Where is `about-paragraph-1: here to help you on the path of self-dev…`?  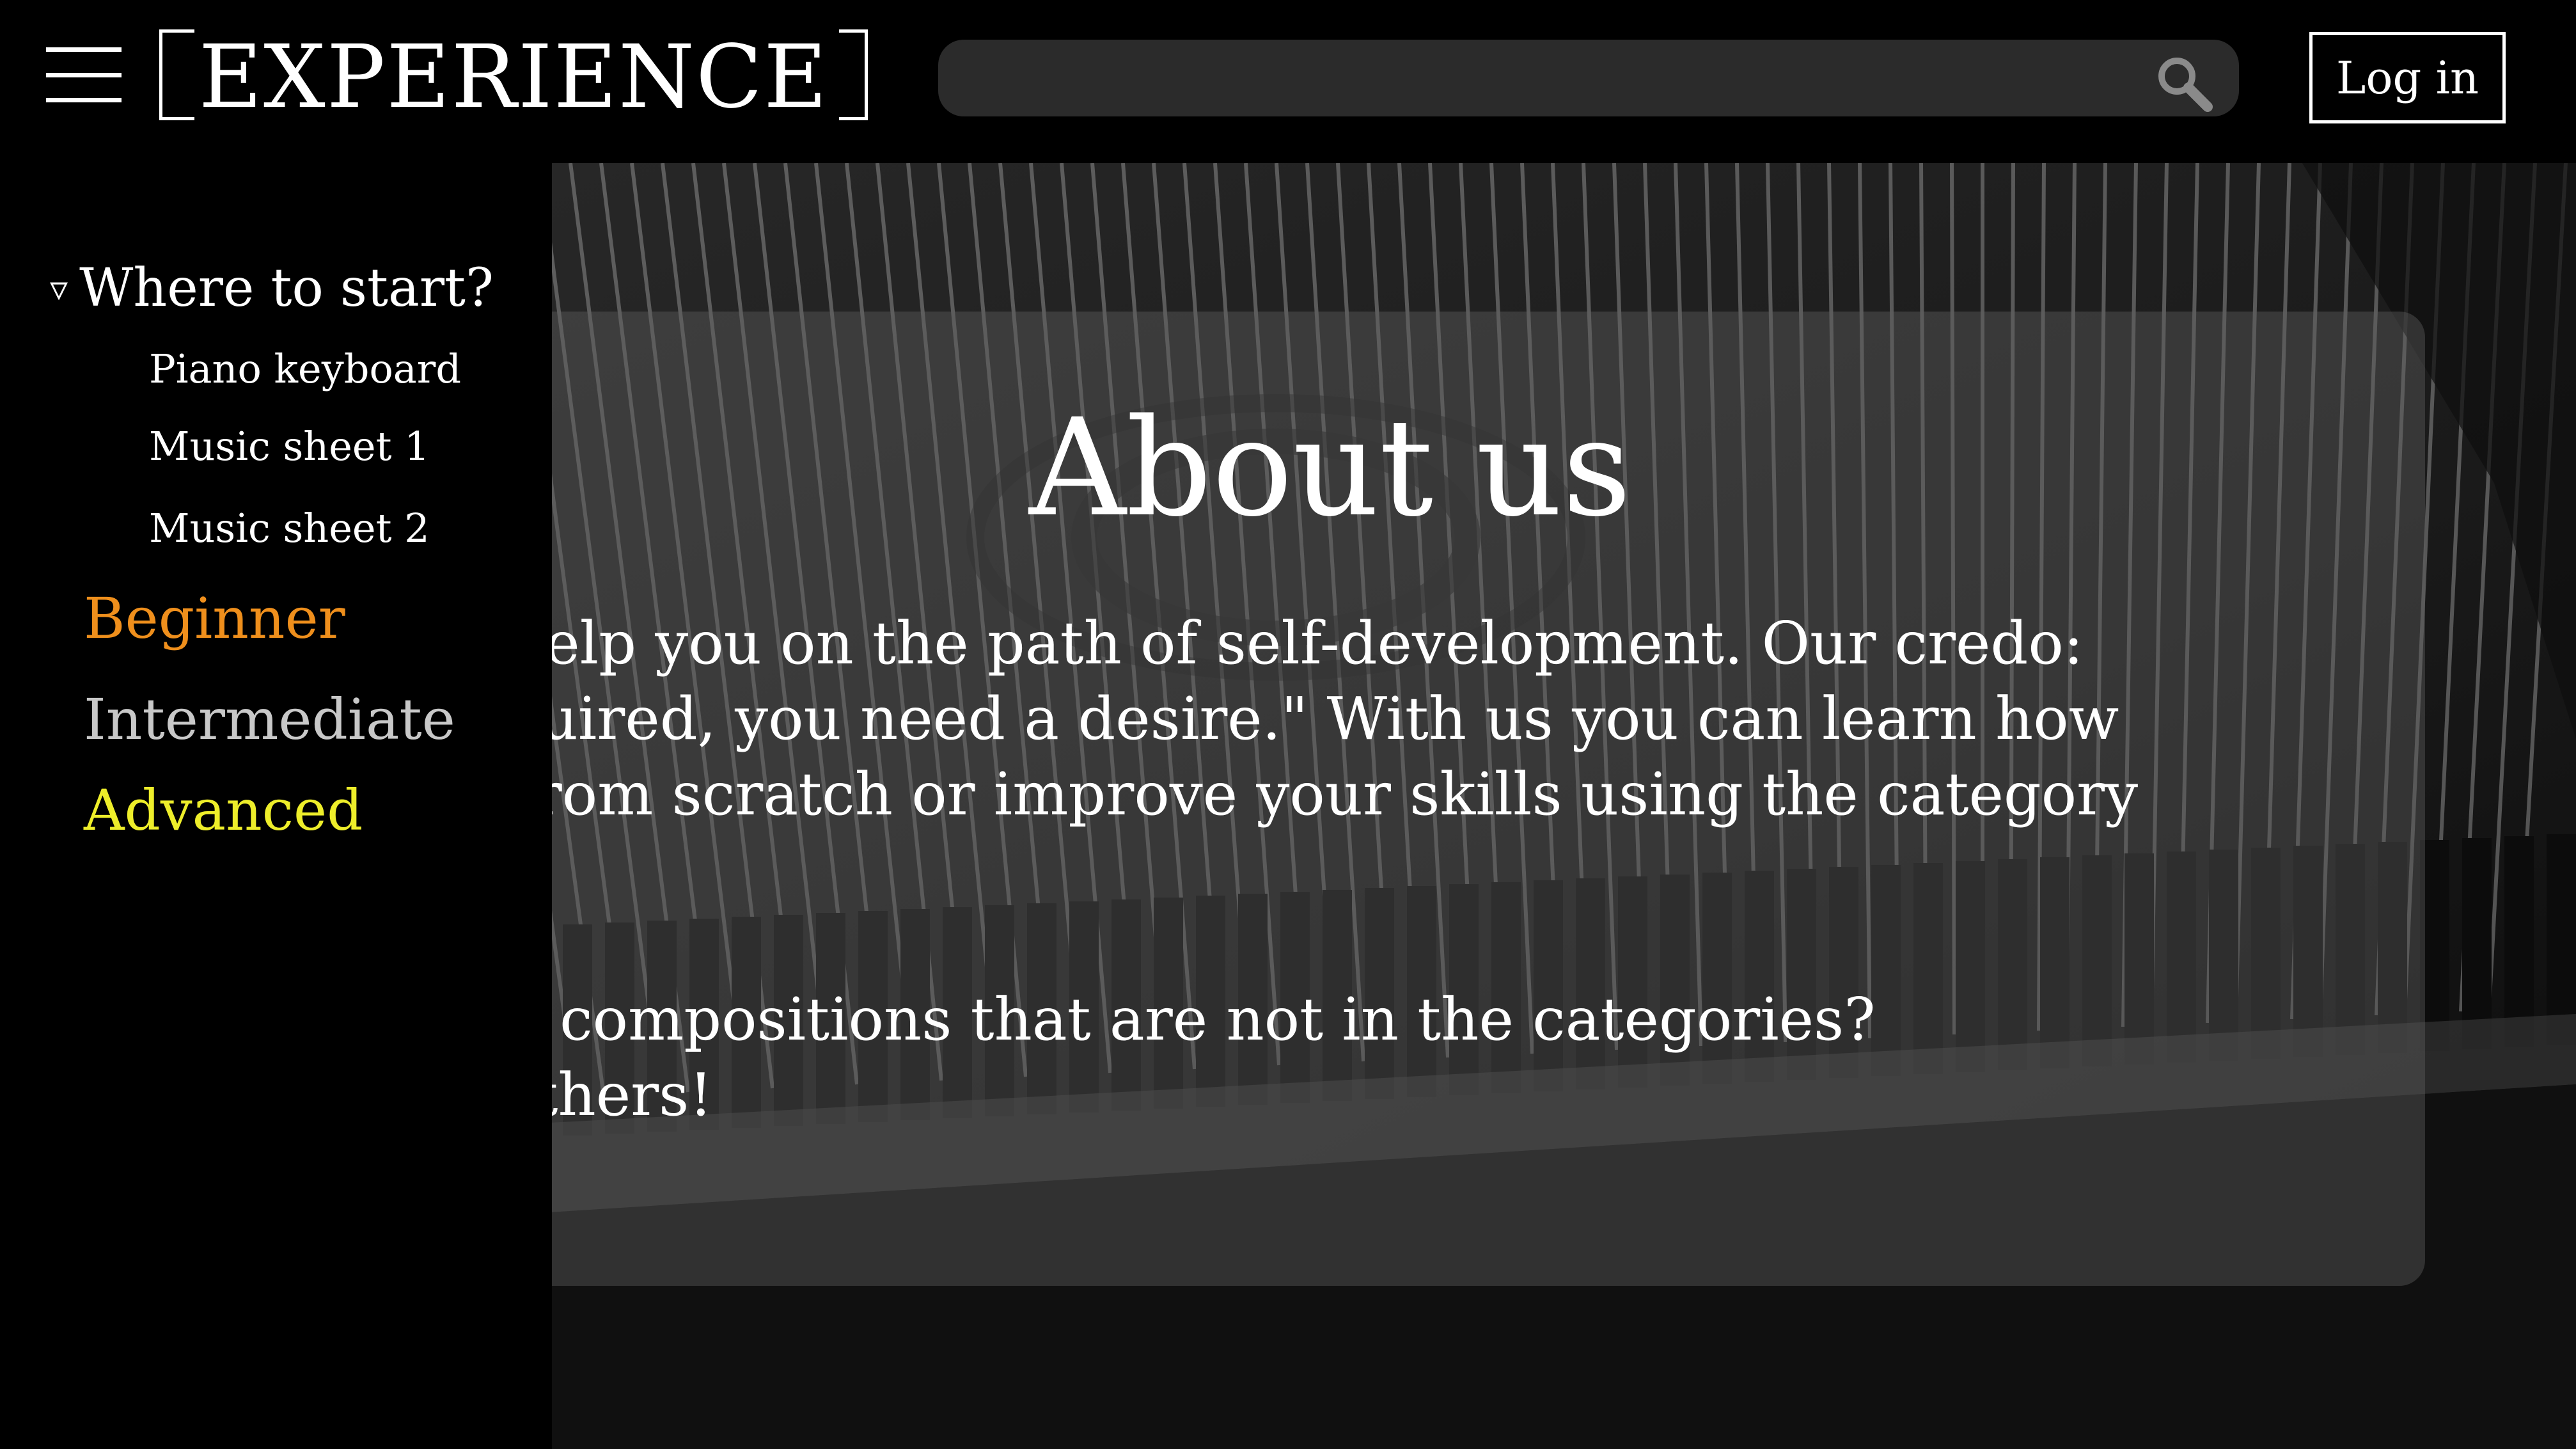
about-paragraph-1: here to help you on the path of self-dev… is located at coordinates (1206, 719).